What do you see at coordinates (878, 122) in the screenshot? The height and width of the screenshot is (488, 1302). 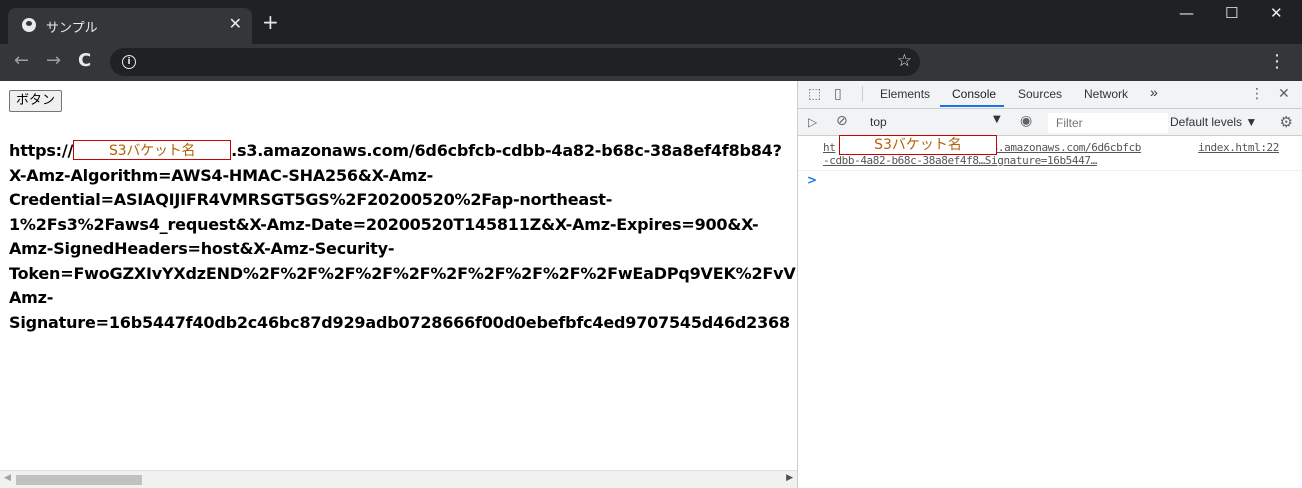 I see `context-select: top` at bounding box center [878, 122].